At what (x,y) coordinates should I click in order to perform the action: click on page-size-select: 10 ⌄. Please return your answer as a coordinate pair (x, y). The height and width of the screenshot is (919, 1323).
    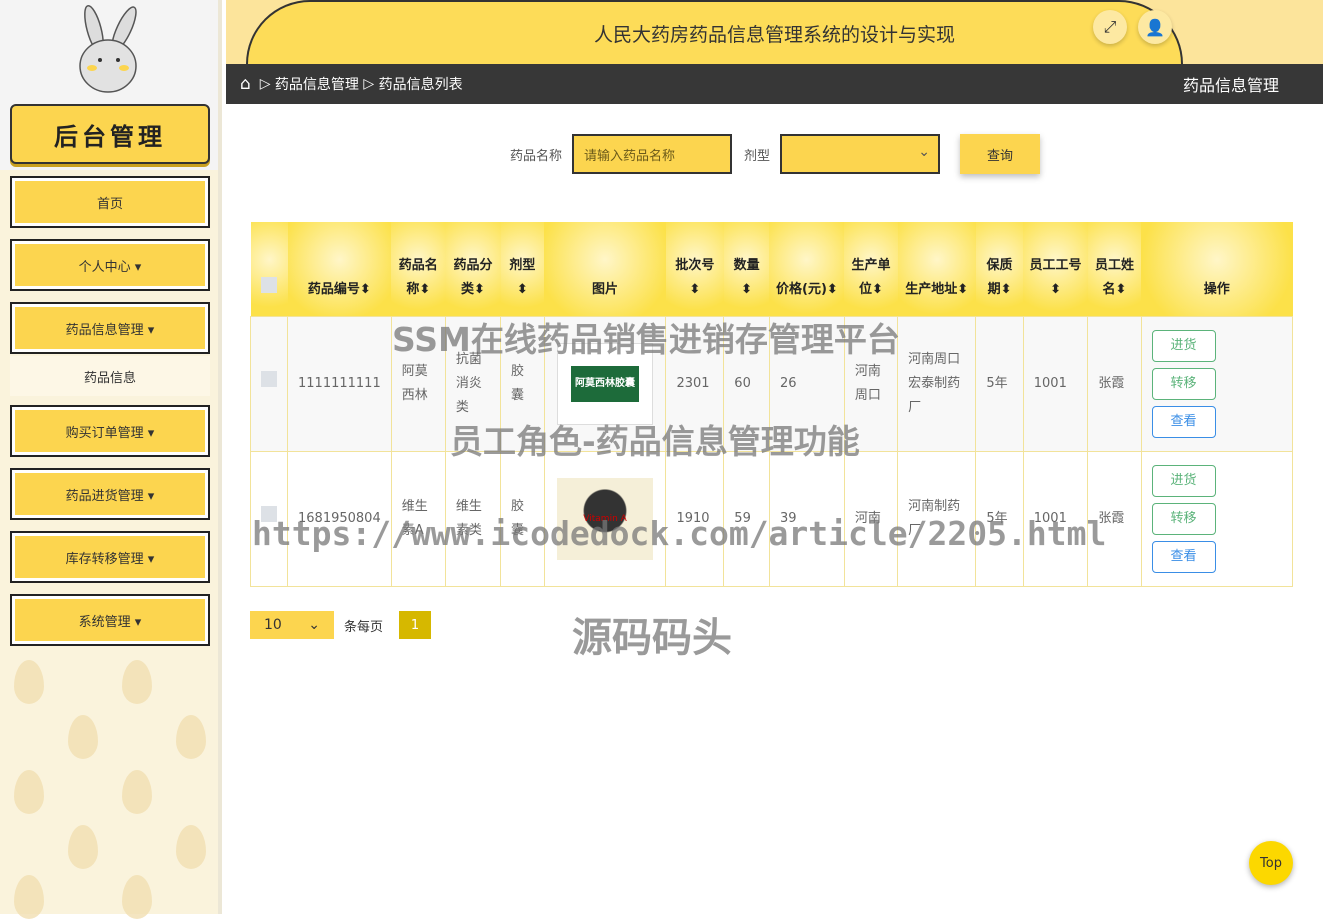
    Looking at the image, I should click on (292, 625).